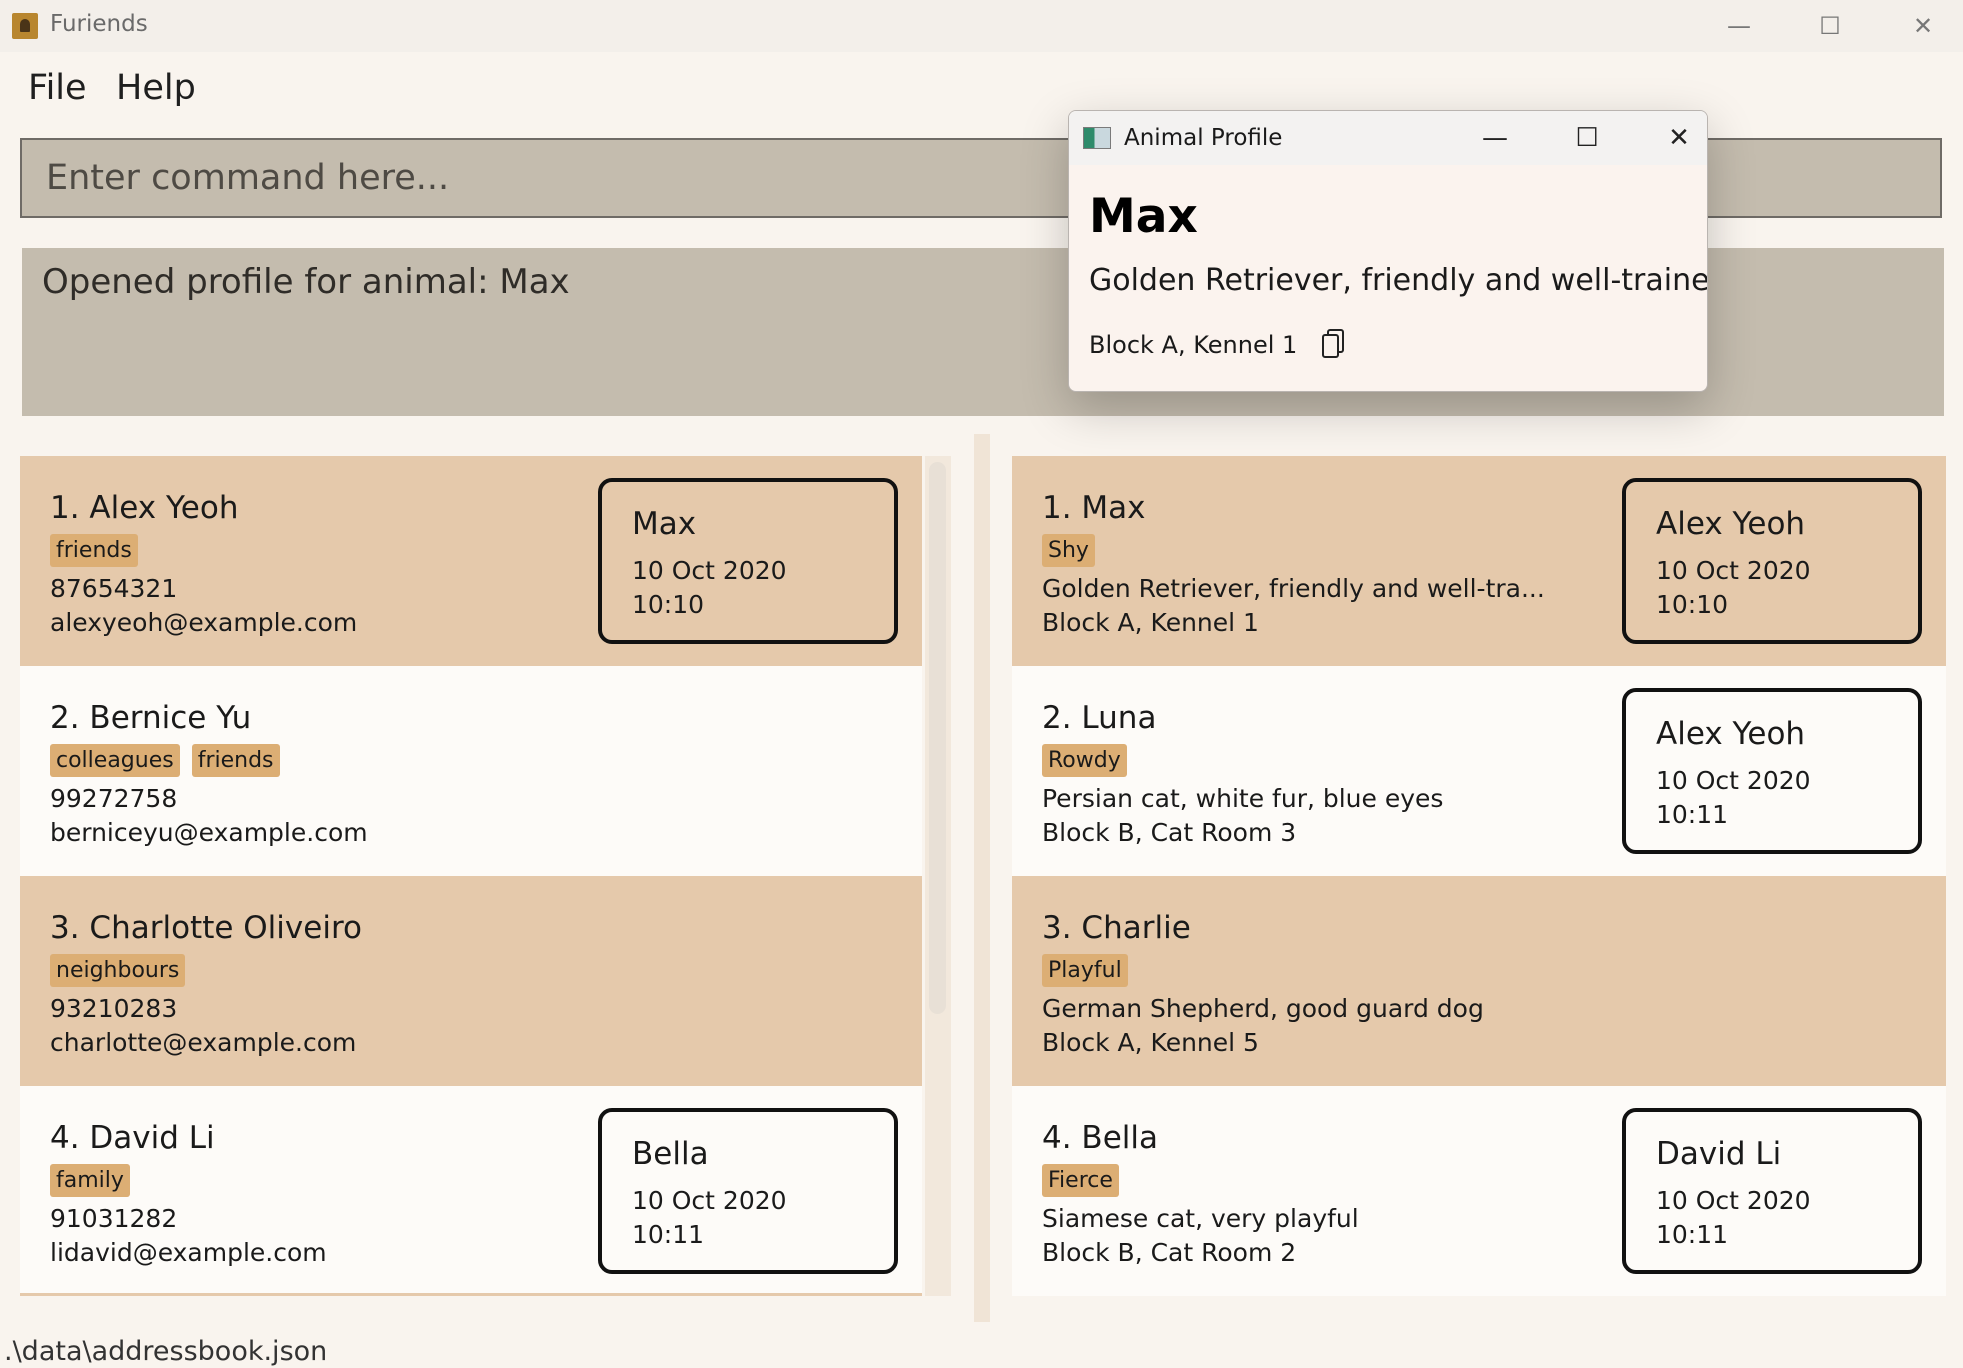  What do you see at coordinates (57, 88) in the screenshot?
I see `menu-file: File` at bounding box center [57, 88].